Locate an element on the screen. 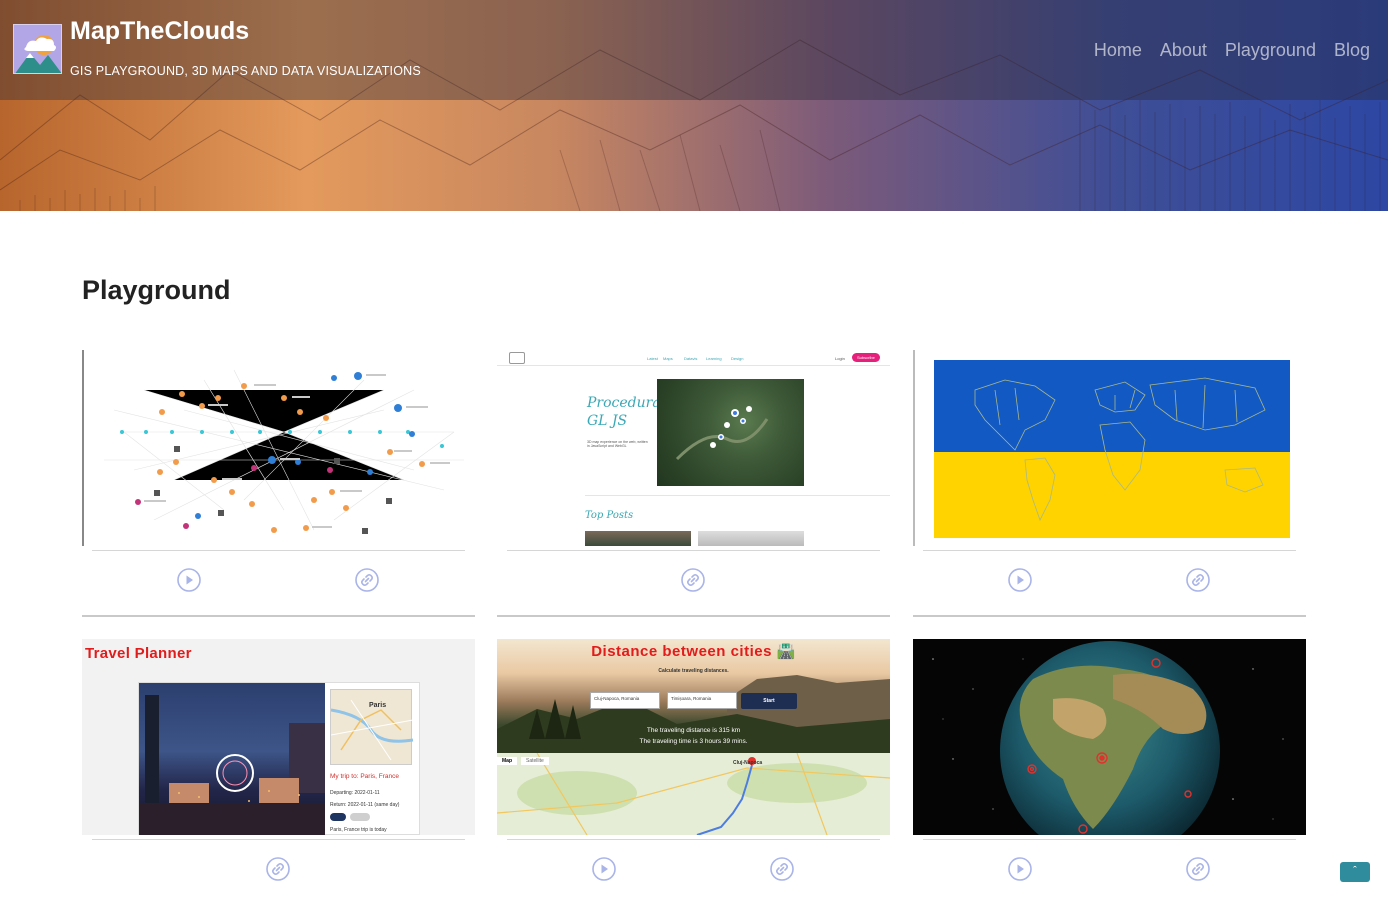 This screenshot has width=1388, height=900. trip-destination: My trip to: Paris, France is located at coordinates (364, 776).